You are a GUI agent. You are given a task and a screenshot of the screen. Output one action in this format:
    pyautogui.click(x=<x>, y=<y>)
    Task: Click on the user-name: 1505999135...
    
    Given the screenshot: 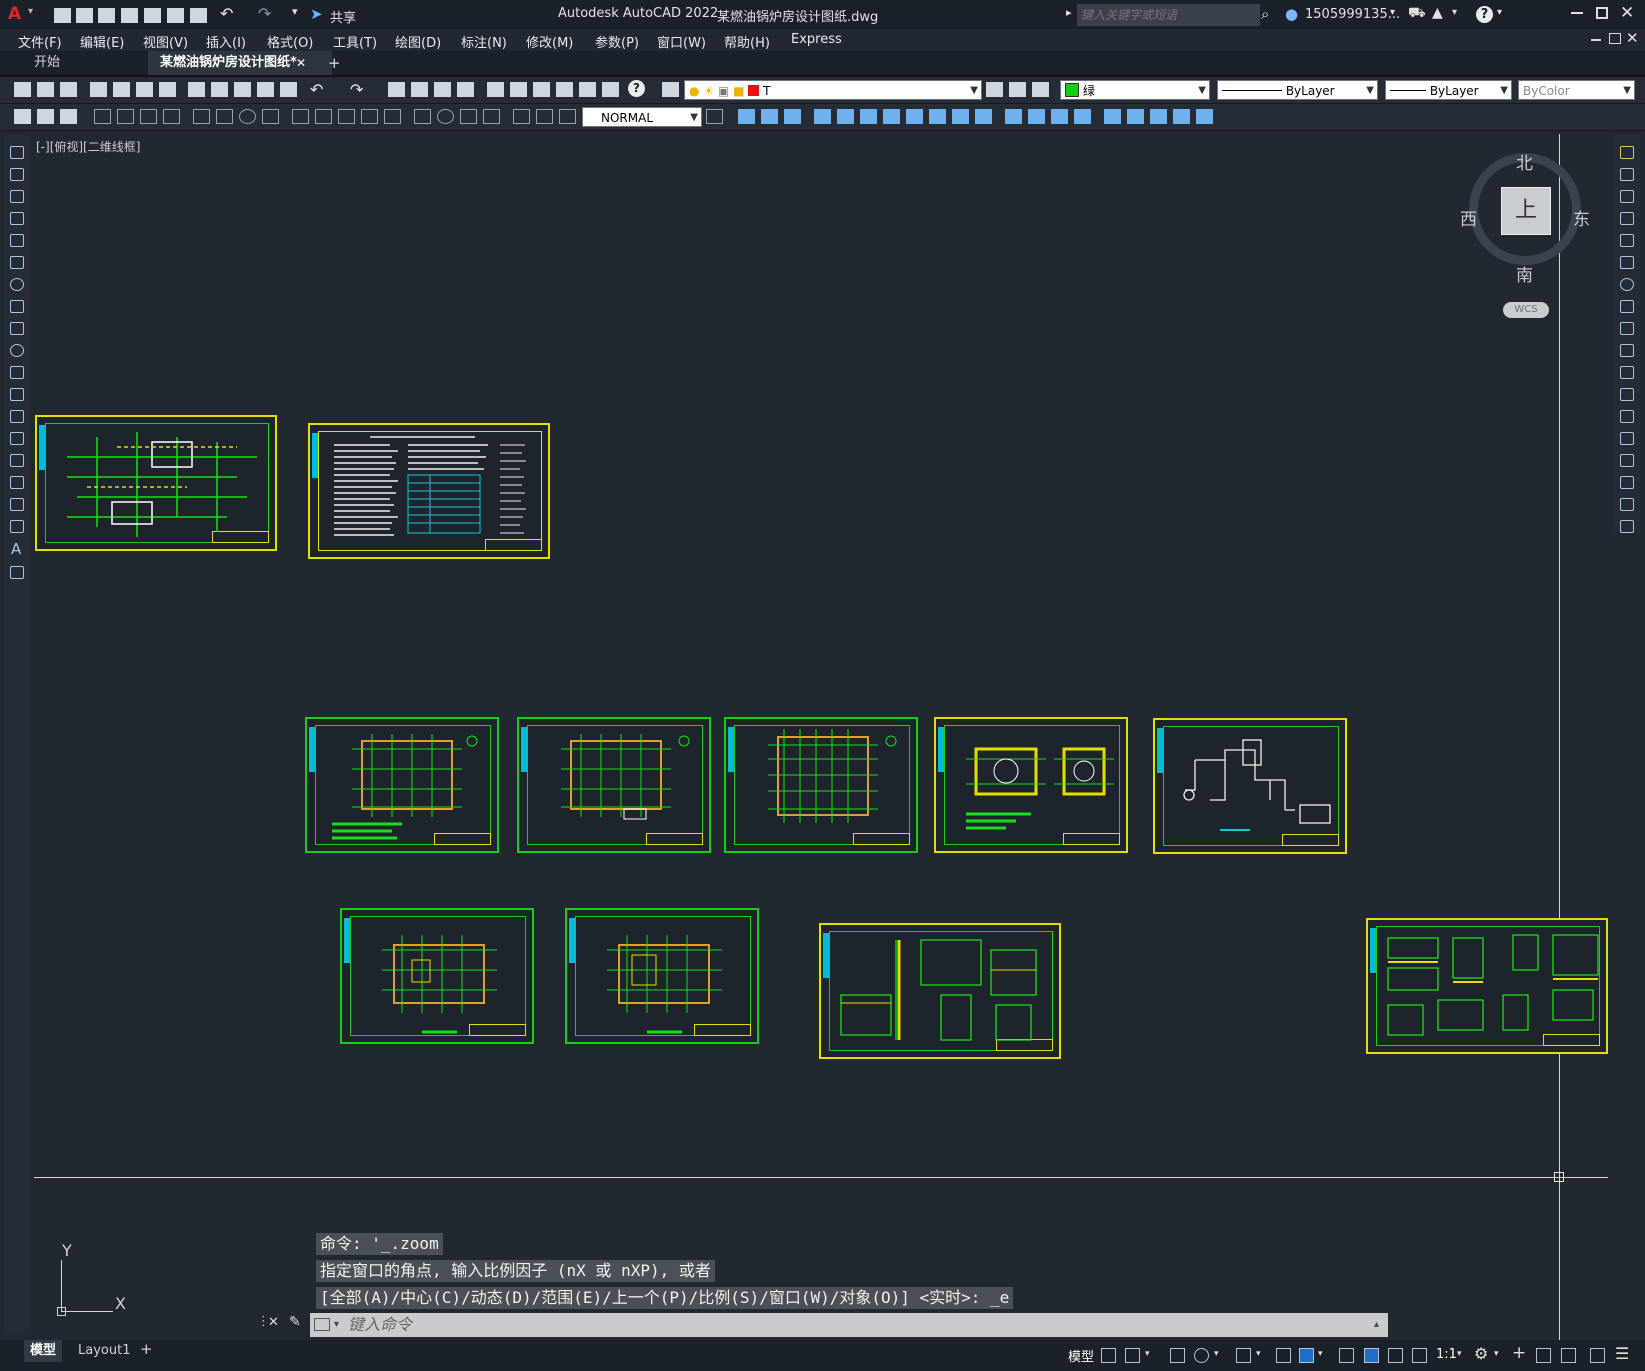 What is the action you would take?
    pyautogui.click(x=1352, y=14)
    